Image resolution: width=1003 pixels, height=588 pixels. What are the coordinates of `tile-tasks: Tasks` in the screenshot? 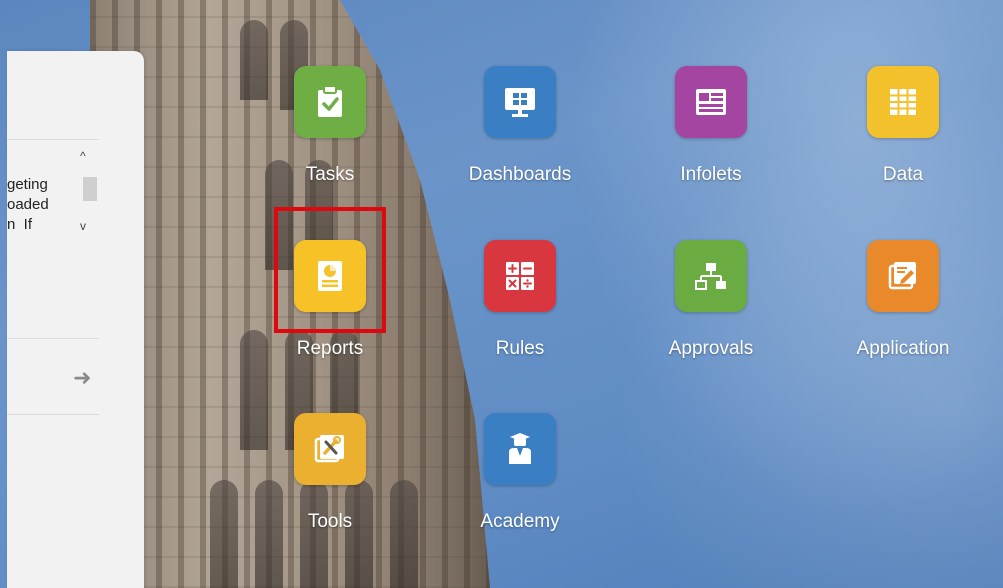 It's located at (330, 131).